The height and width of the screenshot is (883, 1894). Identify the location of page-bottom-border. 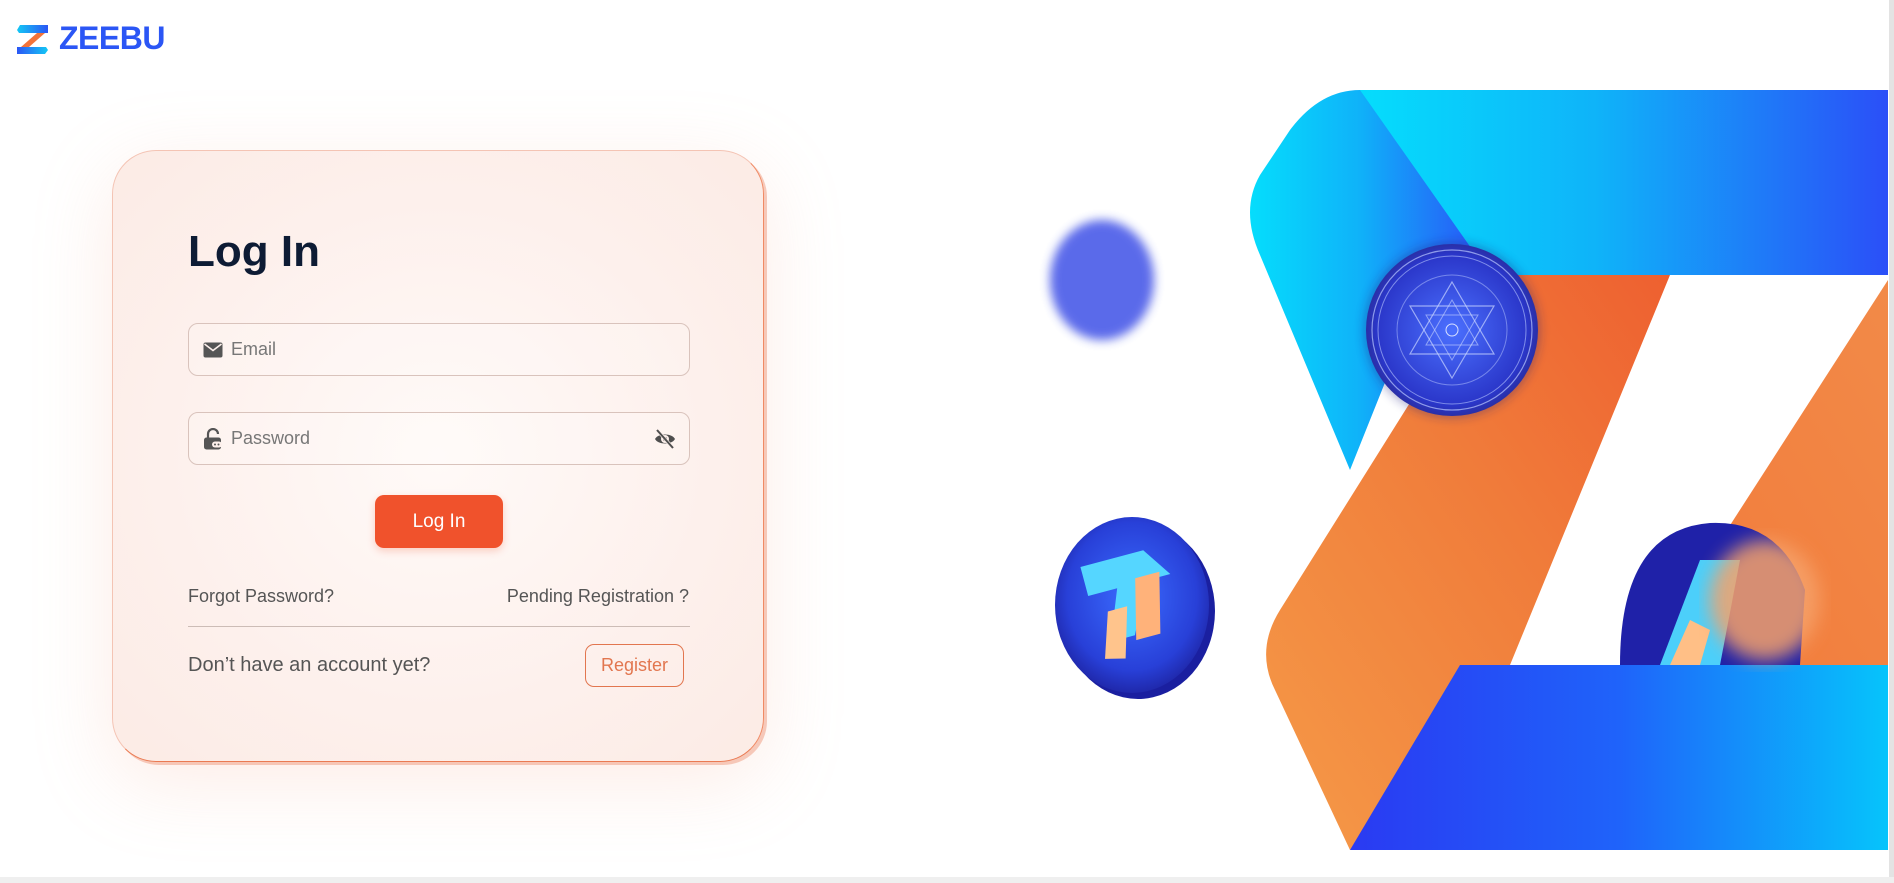
(947, 880).